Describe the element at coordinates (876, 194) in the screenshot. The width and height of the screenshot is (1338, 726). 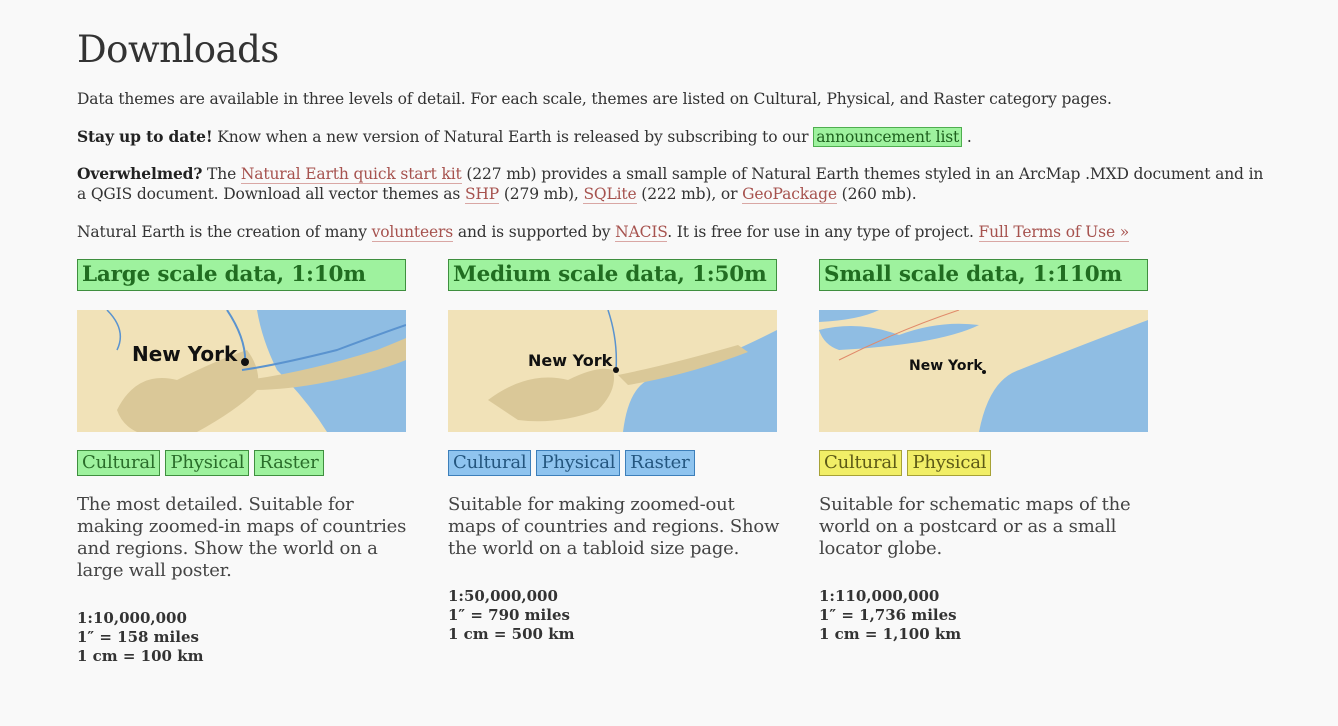
I see `overwhelmed-t5: (260 mb).` at that location.